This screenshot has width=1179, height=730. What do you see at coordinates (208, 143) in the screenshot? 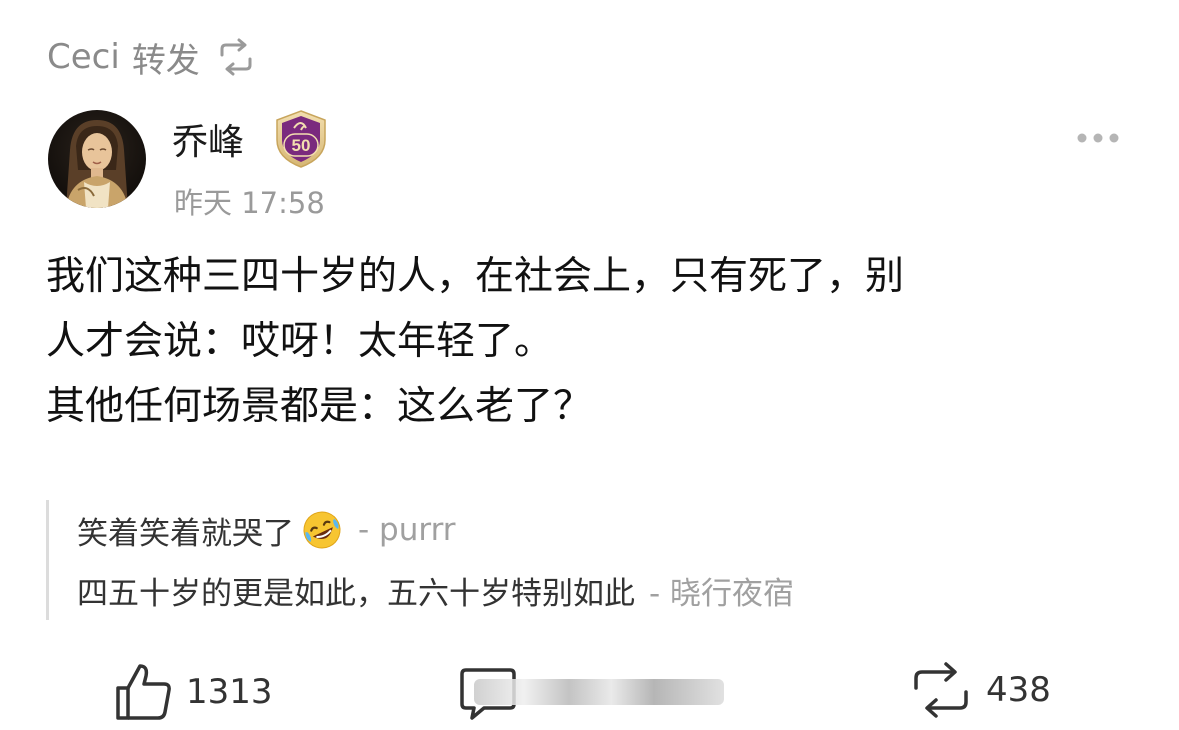
I see `author-name: 乔峰` at bounding box center [208, 143].